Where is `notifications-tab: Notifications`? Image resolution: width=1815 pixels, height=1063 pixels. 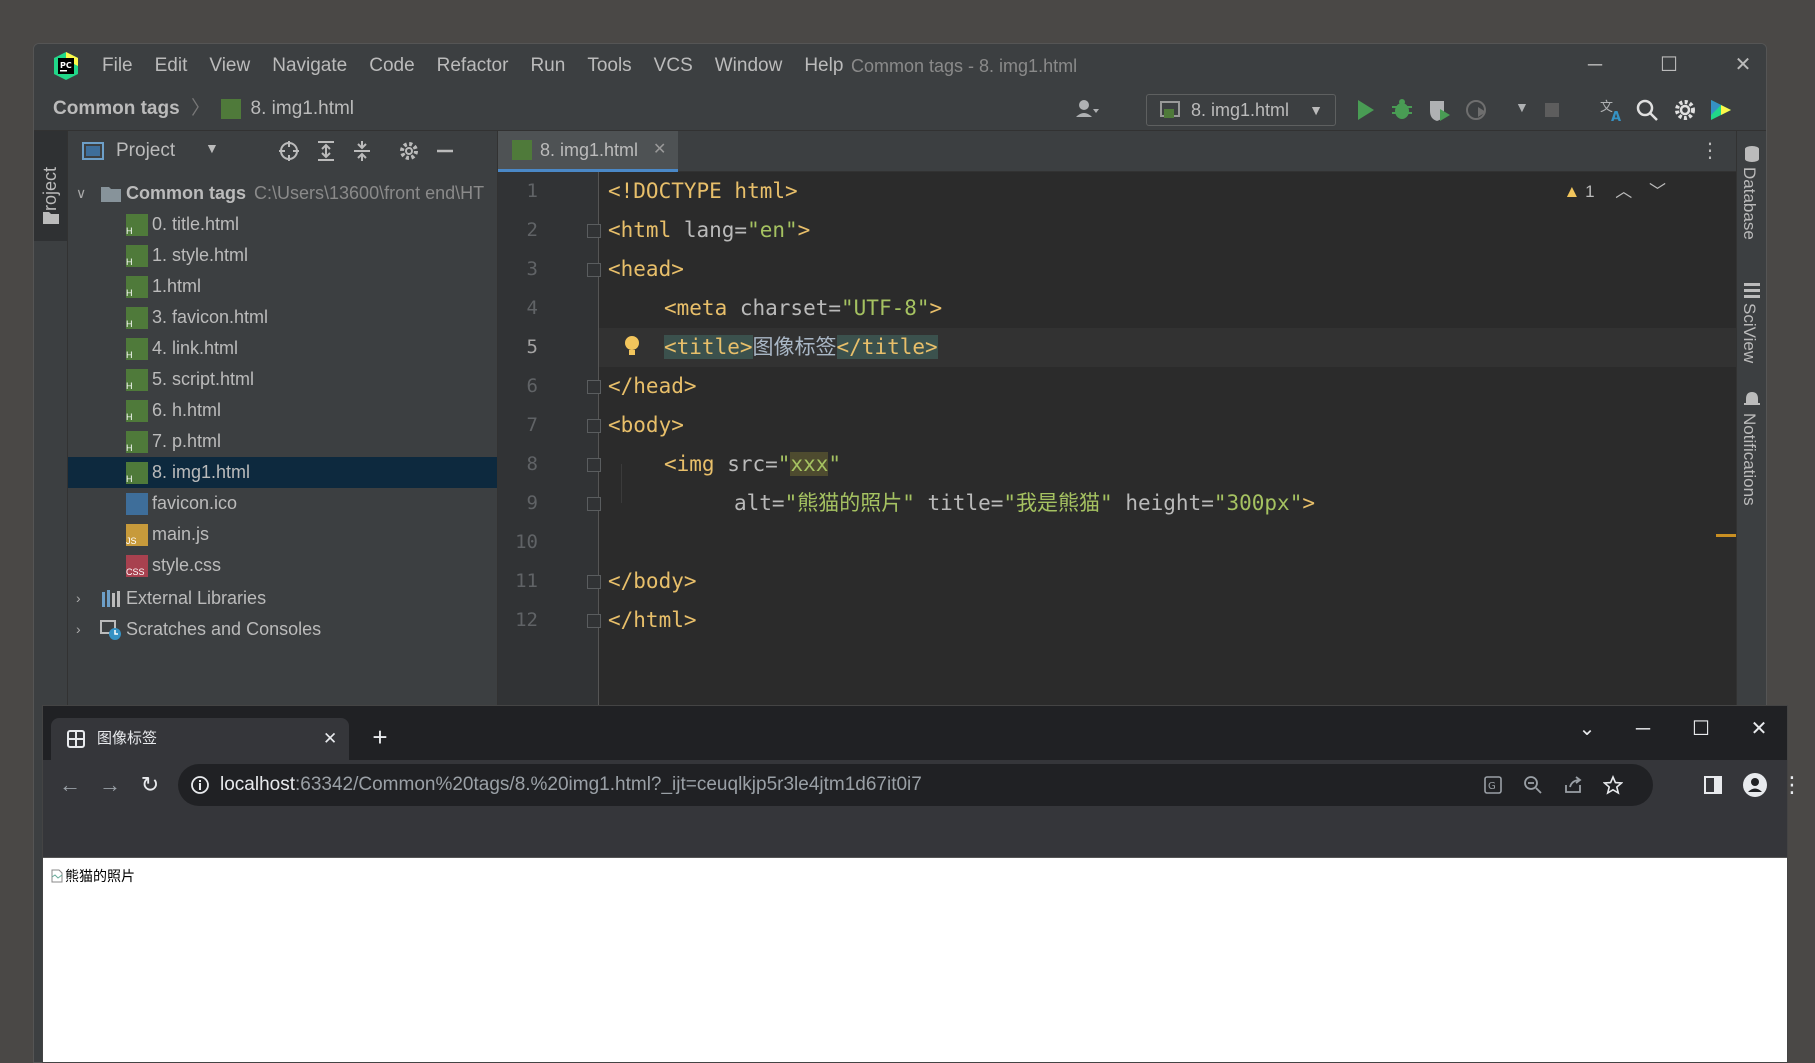 notifications-tab: Notifications is located at coordinates (1749, 459).